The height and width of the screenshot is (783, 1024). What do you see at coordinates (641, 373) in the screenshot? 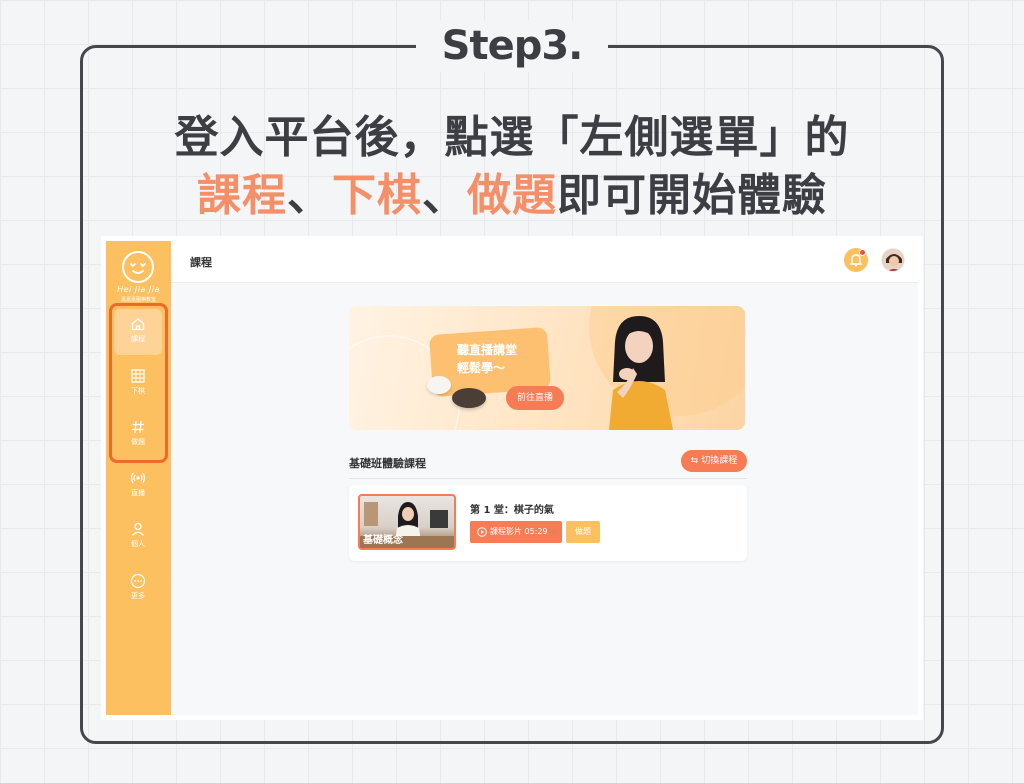
I see `presenter-image` at bounding box center [641, 373].